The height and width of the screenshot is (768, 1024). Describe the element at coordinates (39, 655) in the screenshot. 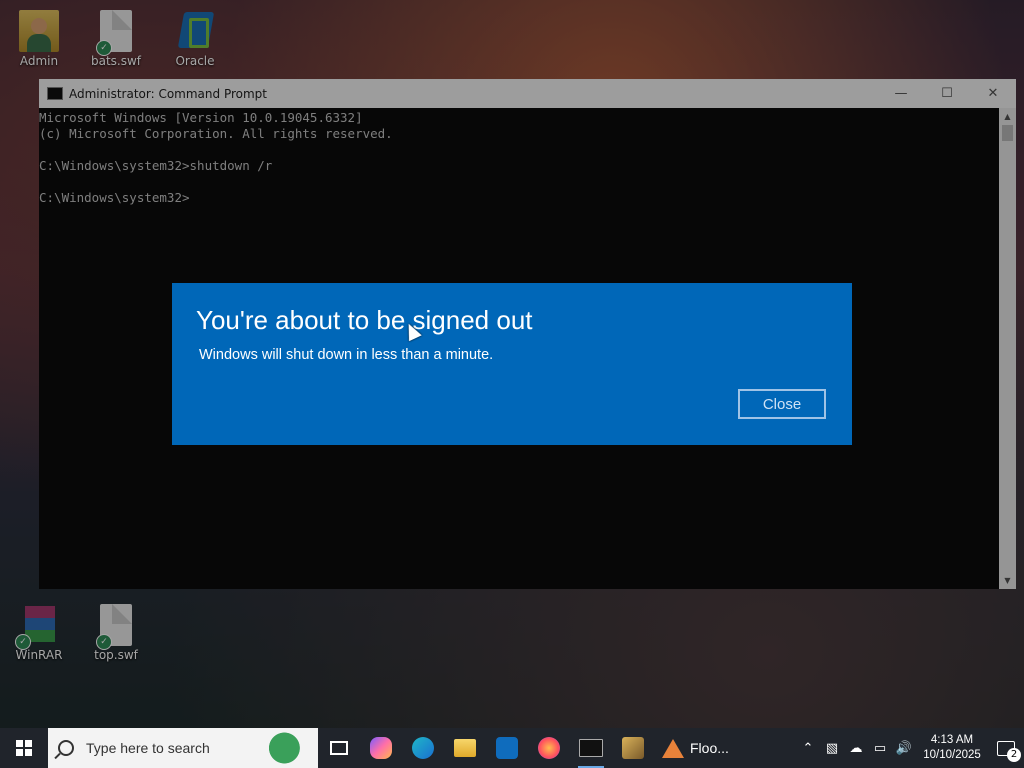

I see `desktop-icon-label: WinRAR` at that location.